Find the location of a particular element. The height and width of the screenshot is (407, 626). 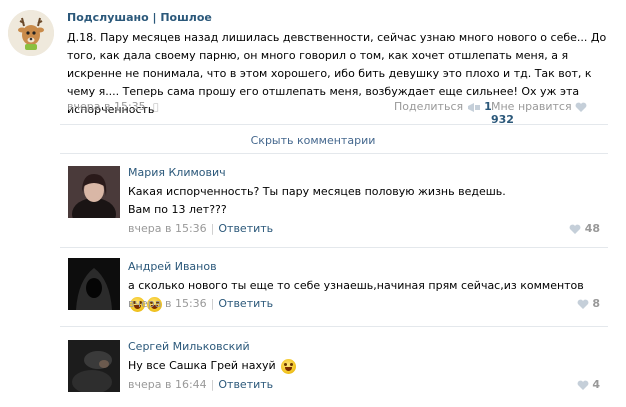

megaphone-icon is located at coordinates (473, 107).